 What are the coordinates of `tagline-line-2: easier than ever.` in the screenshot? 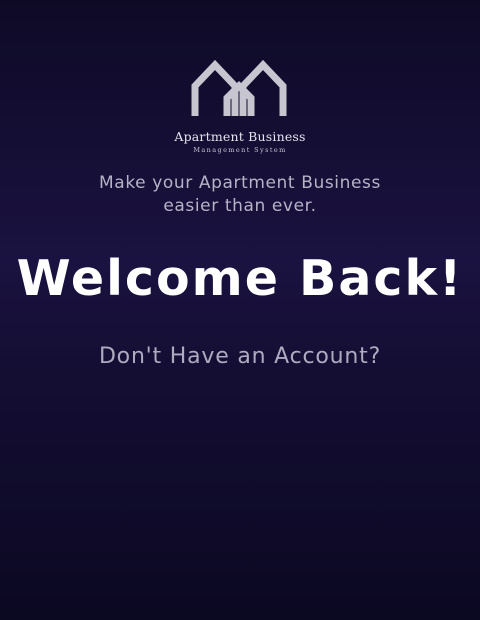 It's located at (240, 206).